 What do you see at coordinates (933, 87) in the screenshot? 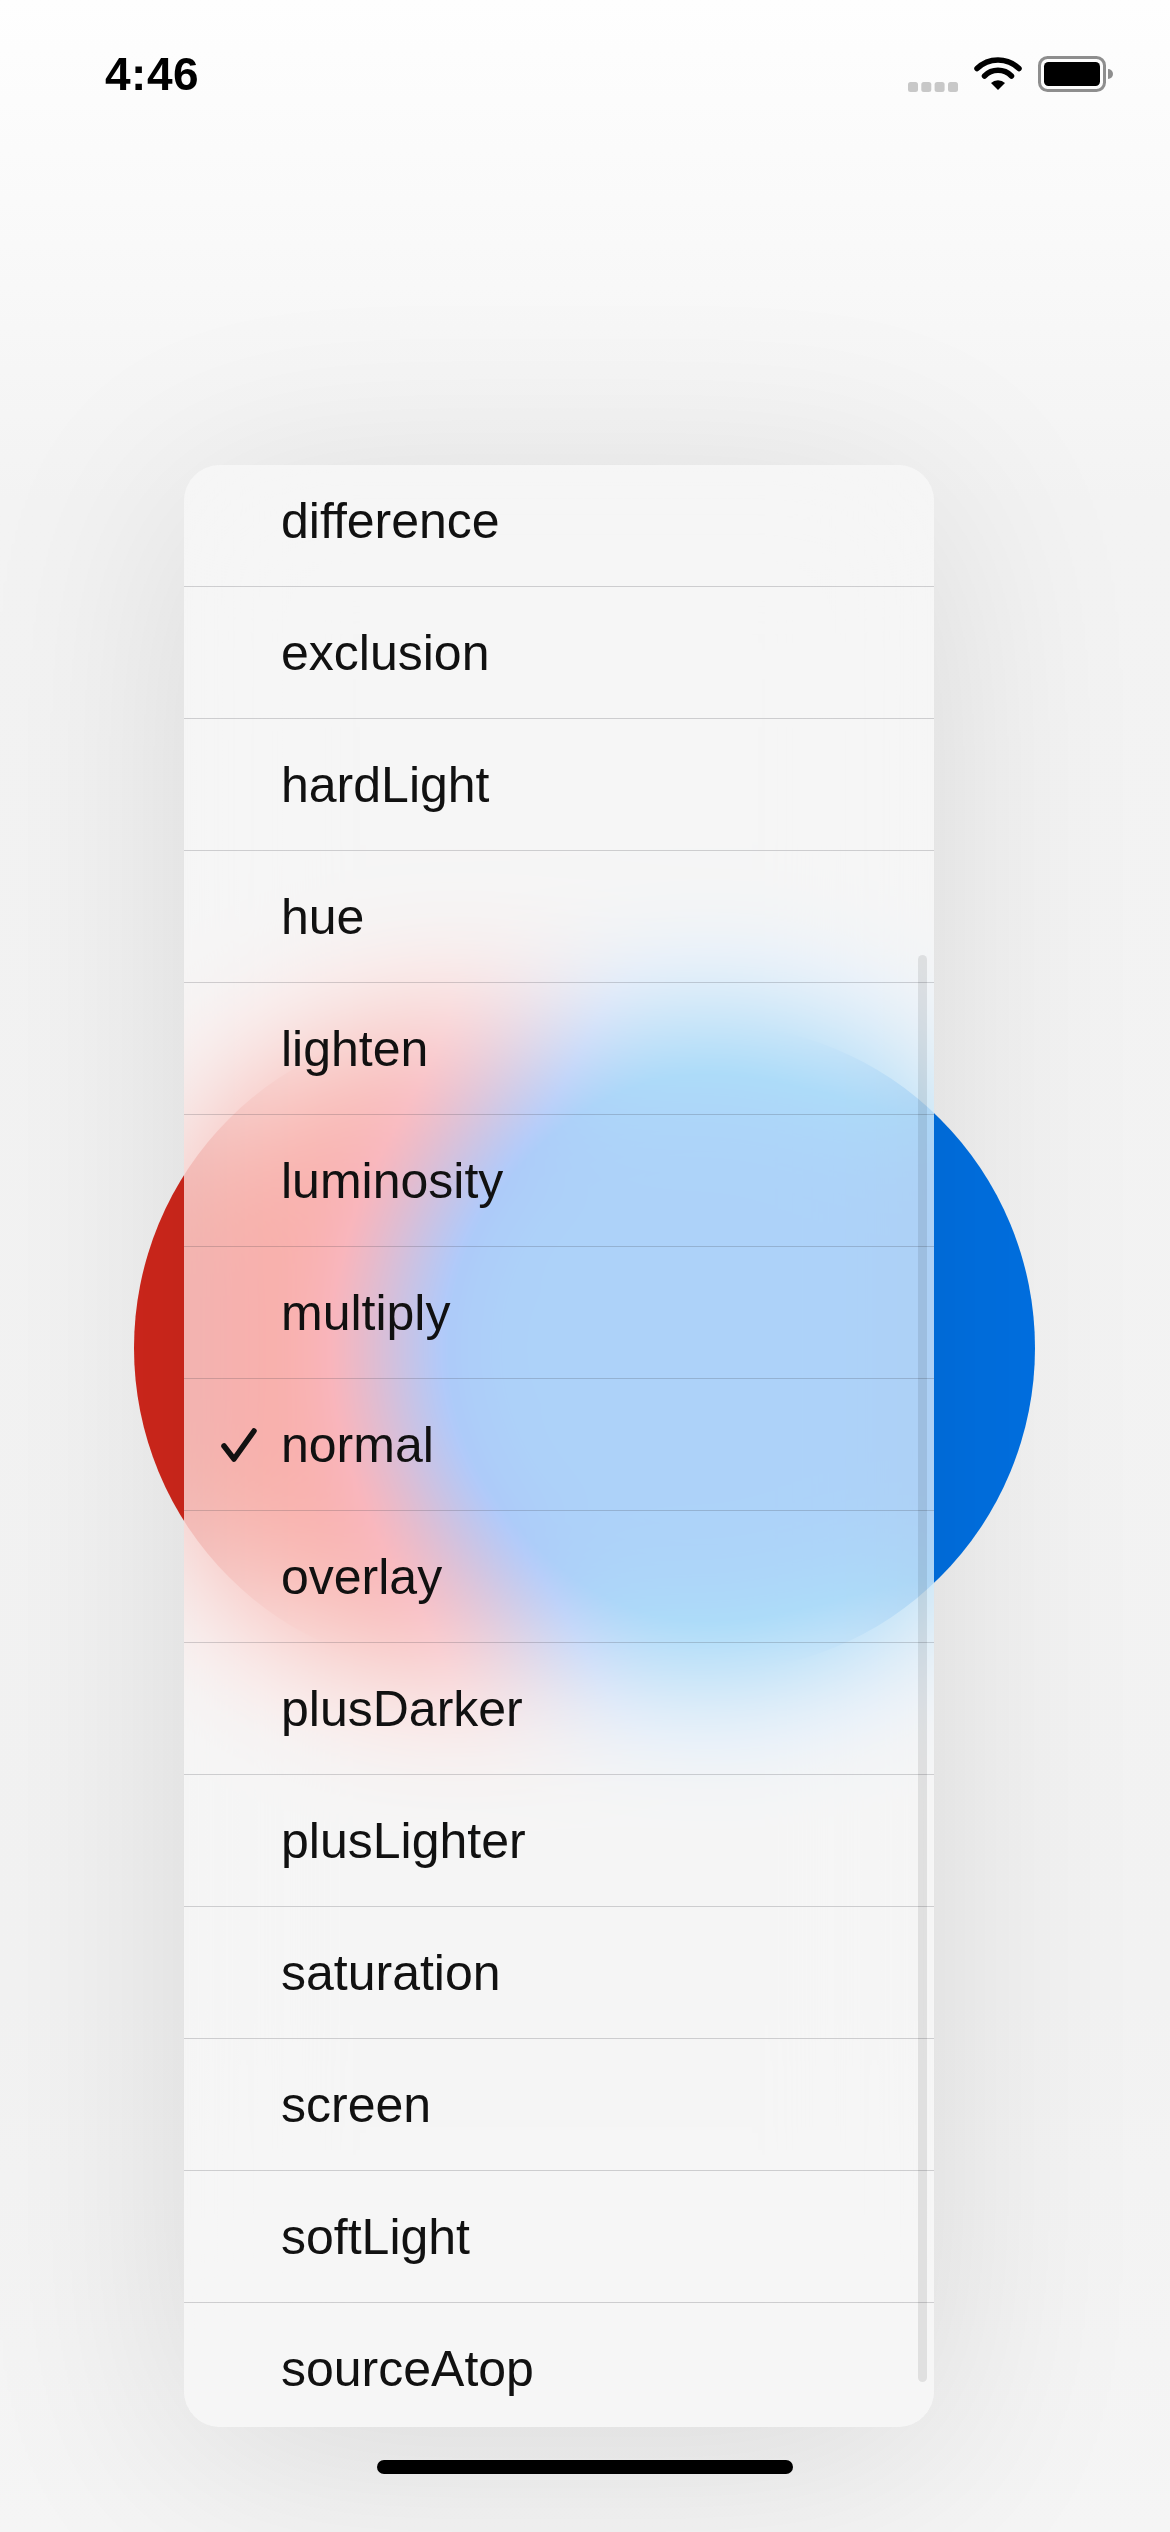
I see `signal-icon` at bounding box center [933, 87].